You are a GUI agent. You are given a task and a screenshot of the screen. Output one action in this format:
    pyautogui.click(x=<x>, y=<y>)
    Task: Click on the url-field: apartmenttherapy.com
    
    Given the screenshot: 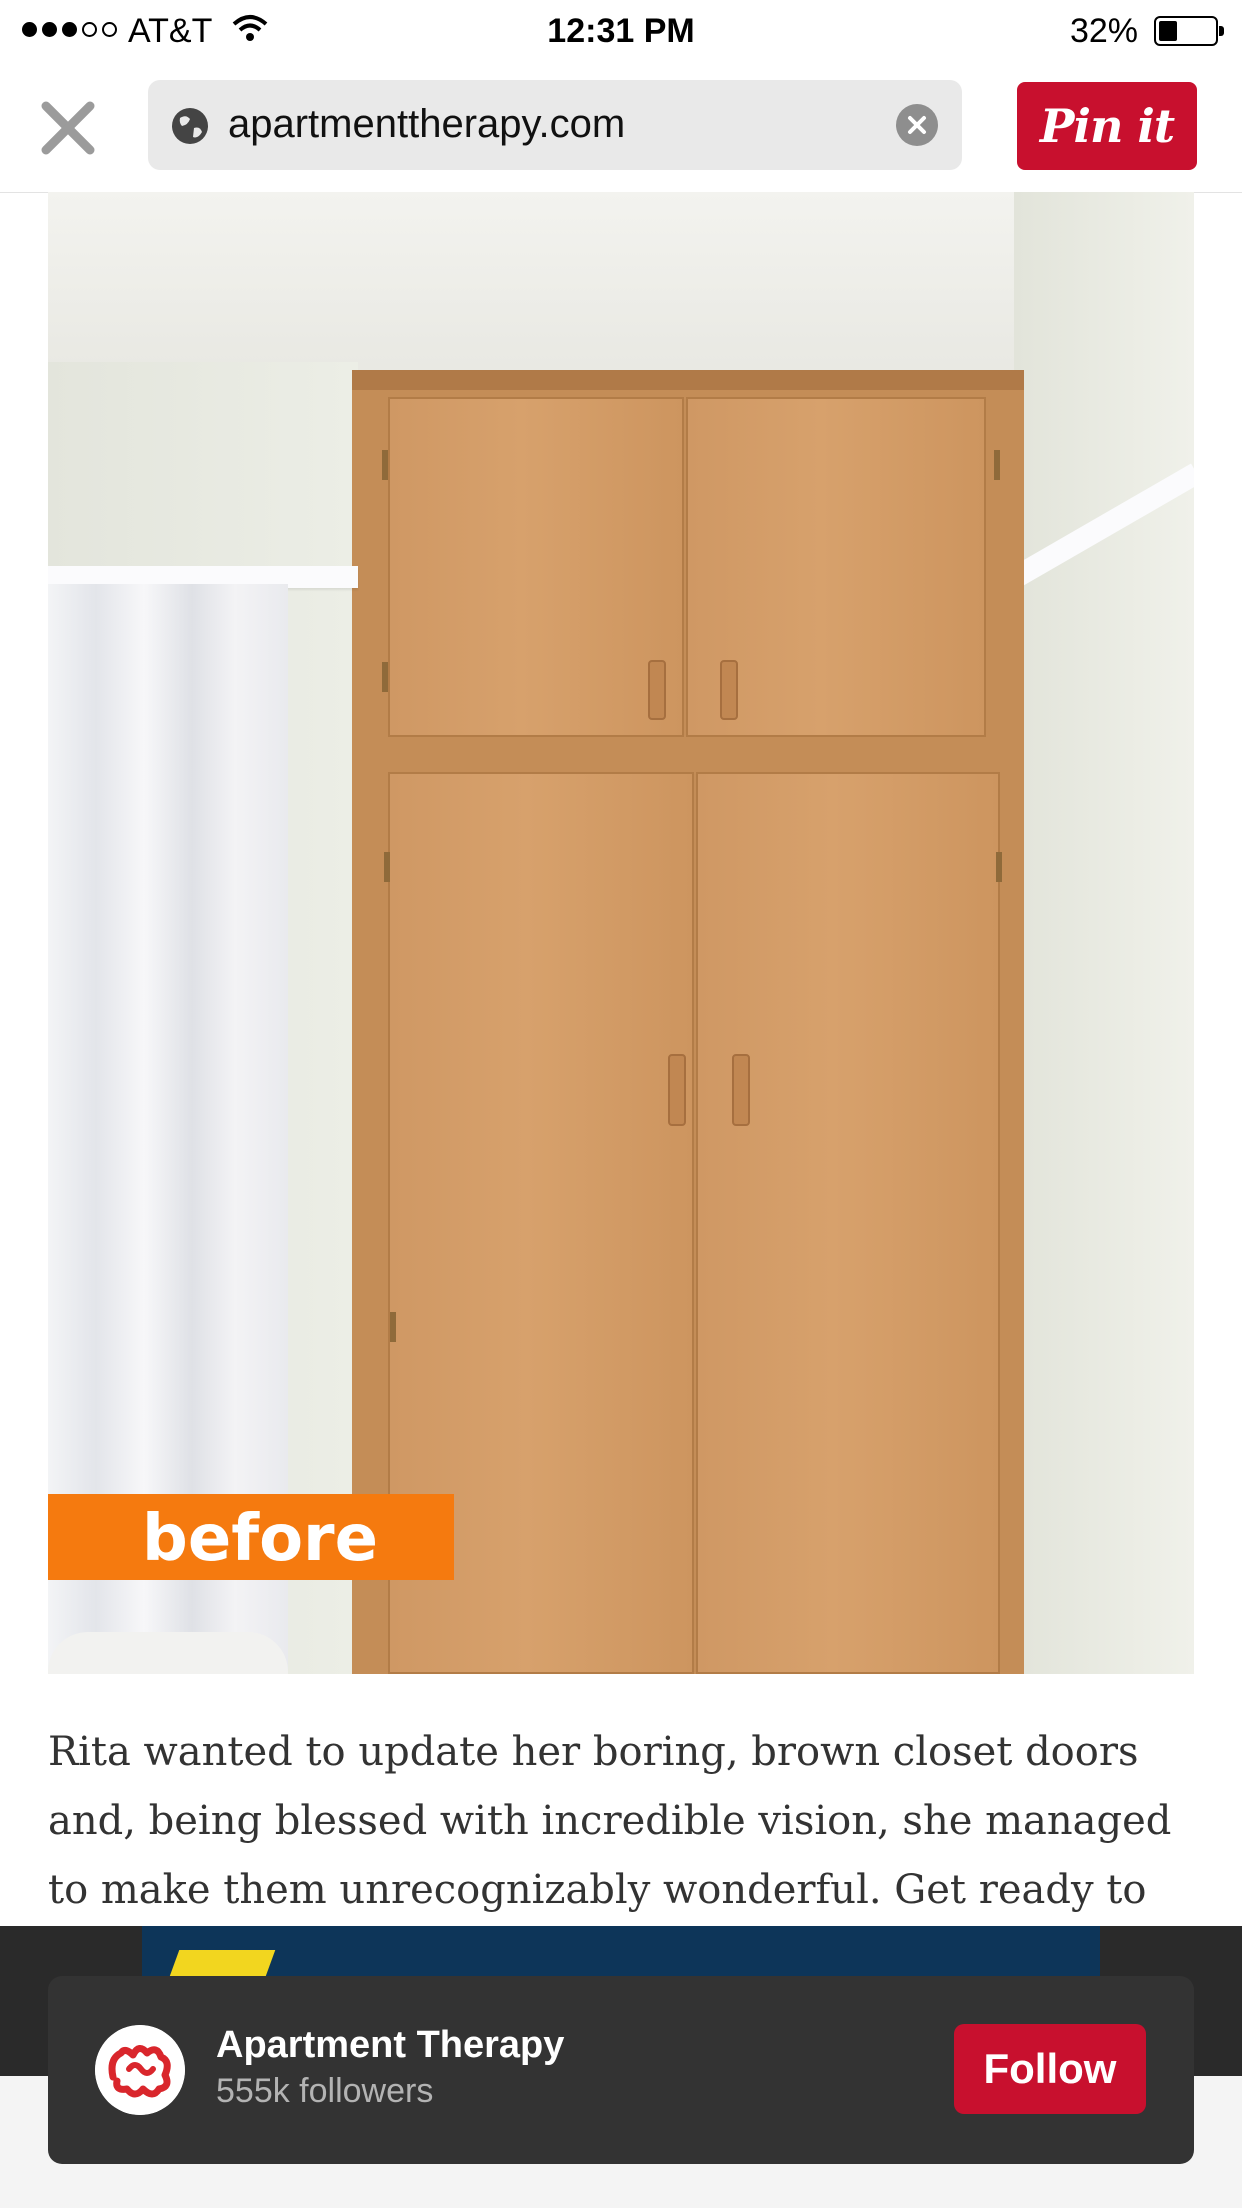 What is the action you would take?
    pyautogui.click(x=555, y=125)
    